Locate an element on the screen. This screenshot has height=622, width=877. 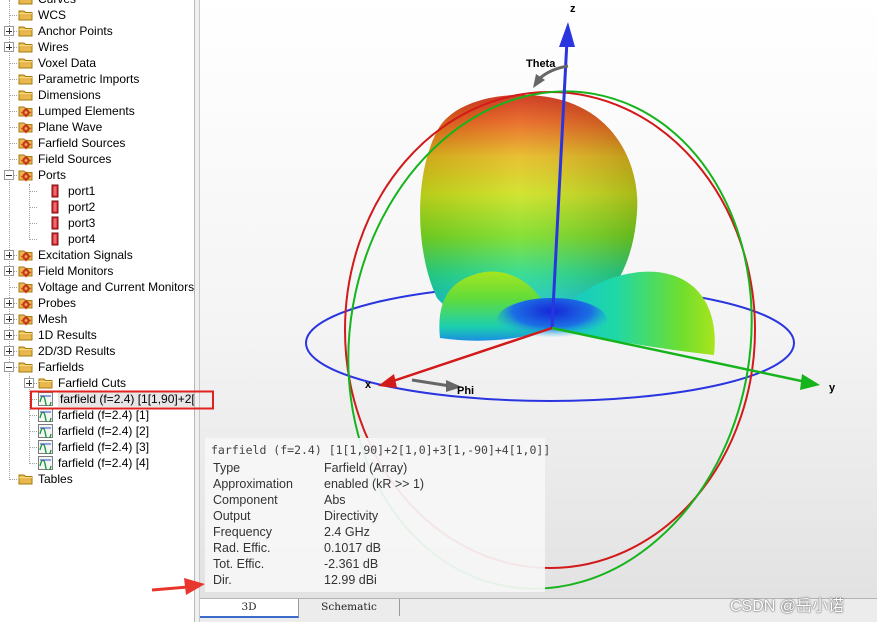
tree-item-label: Wires is located at coordinates (53, 47).